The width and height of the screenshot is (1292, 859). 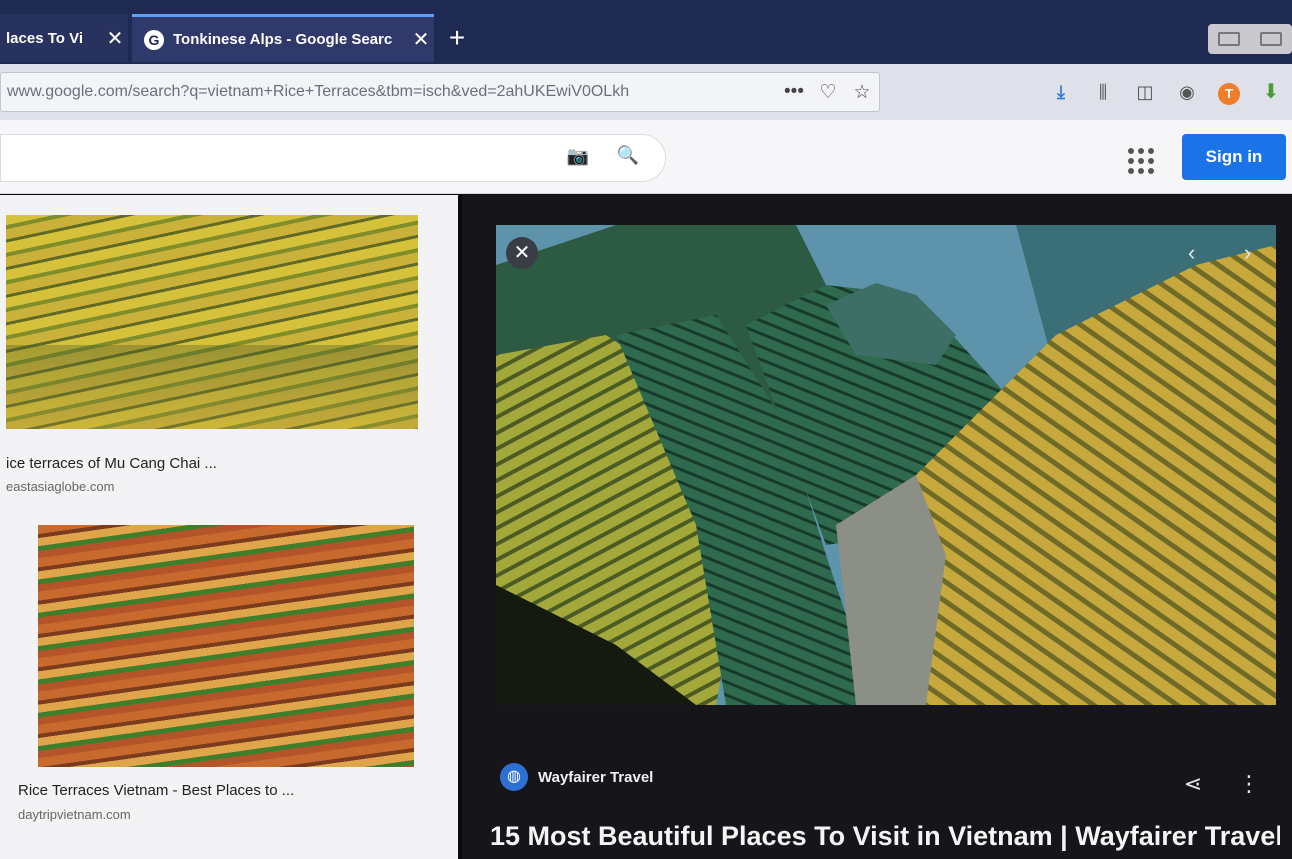 I want to click on search-icon: 🔍, so click(x=628, y=158).